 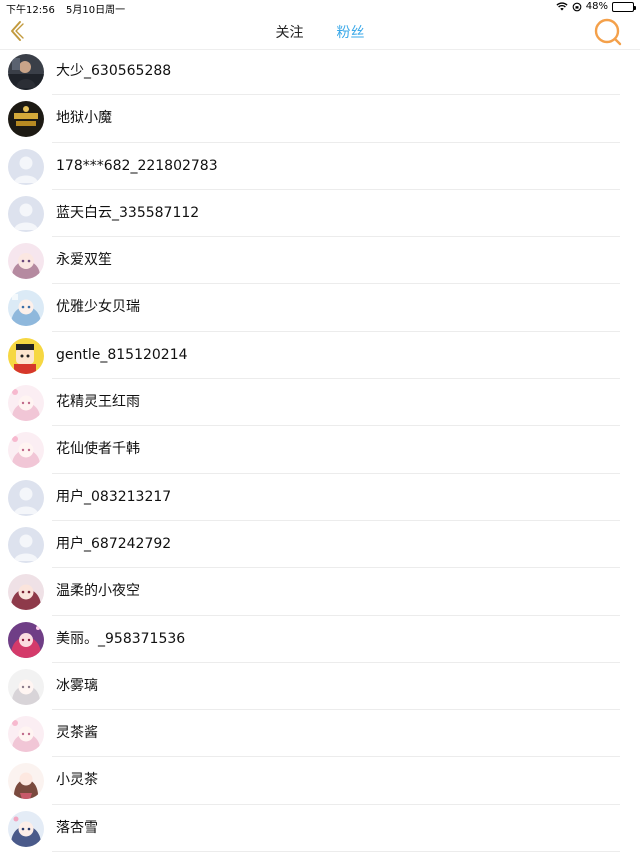 What do you see at coordinates (77, 733) in the screenshot?
I see `user-name: 灵茶酱` at bounding box center [77, 733].